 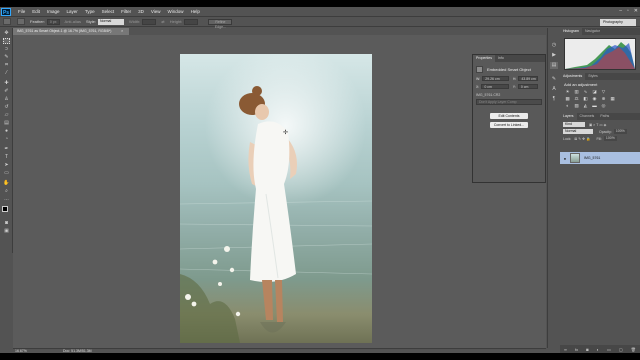 What do you see at coordinates (6, 191) in the screenshot?
I see `zoom-tool-icon: ⌕` at bounding box center [6, 191].